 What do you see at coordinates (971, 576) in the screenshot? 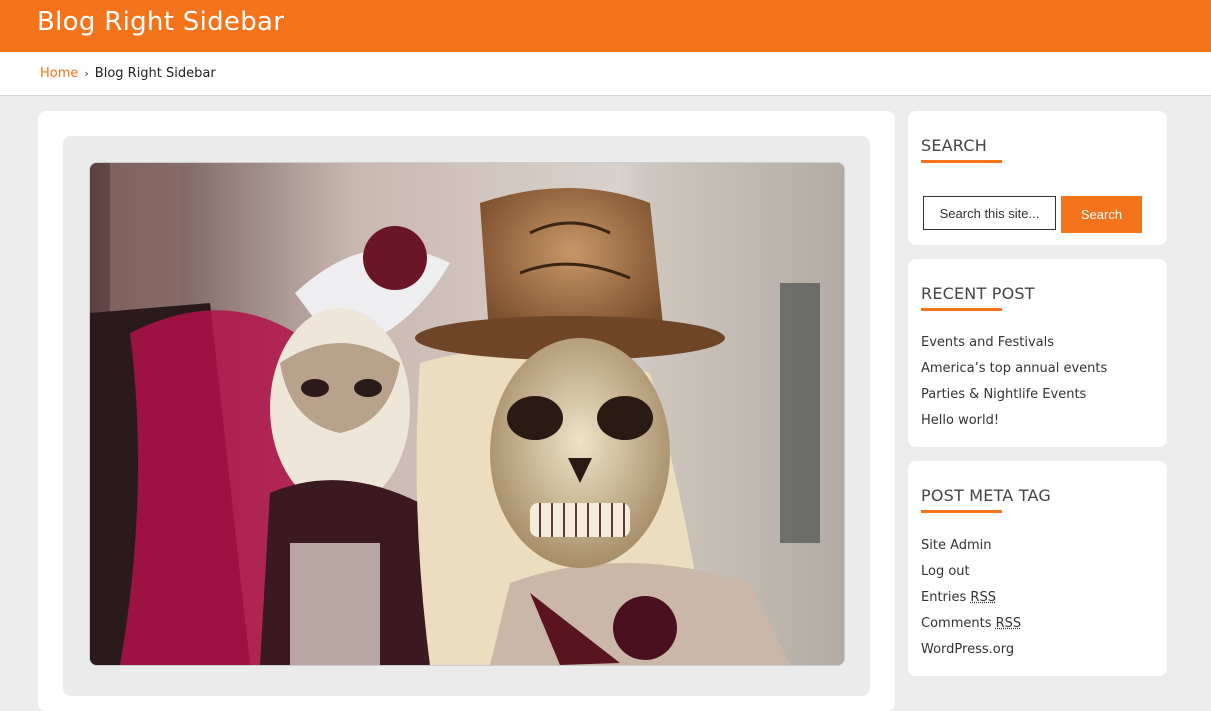
I see `list-item: Log out` at bounding box center [971, 576].